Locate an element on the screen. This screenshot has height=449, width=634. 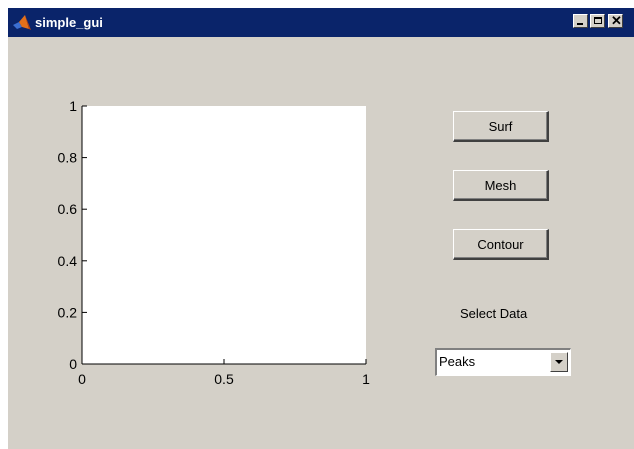
contour-button: Contour is located at coordinates (501, 244).